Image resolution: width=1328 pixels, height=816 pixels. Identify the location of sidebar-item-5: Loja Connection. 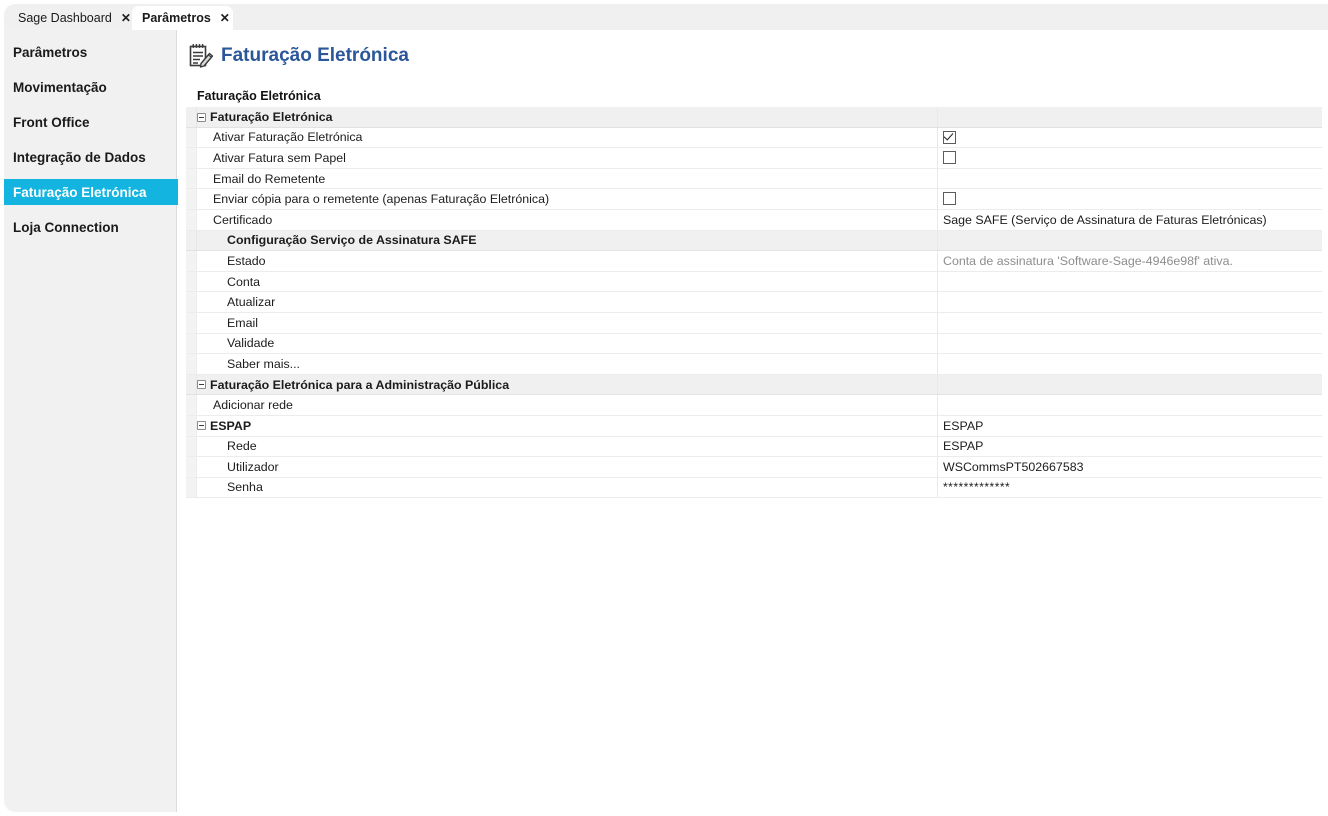
(97, 227).